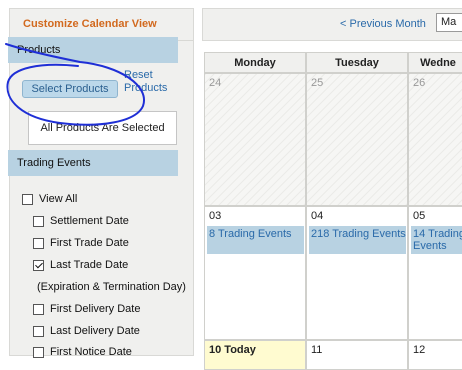 This screenshot has height=370, width=462. Describe the element at coordinates (95, 331) in the screenshot. I see `checkbox-label: Last Delivery Date` at that location.